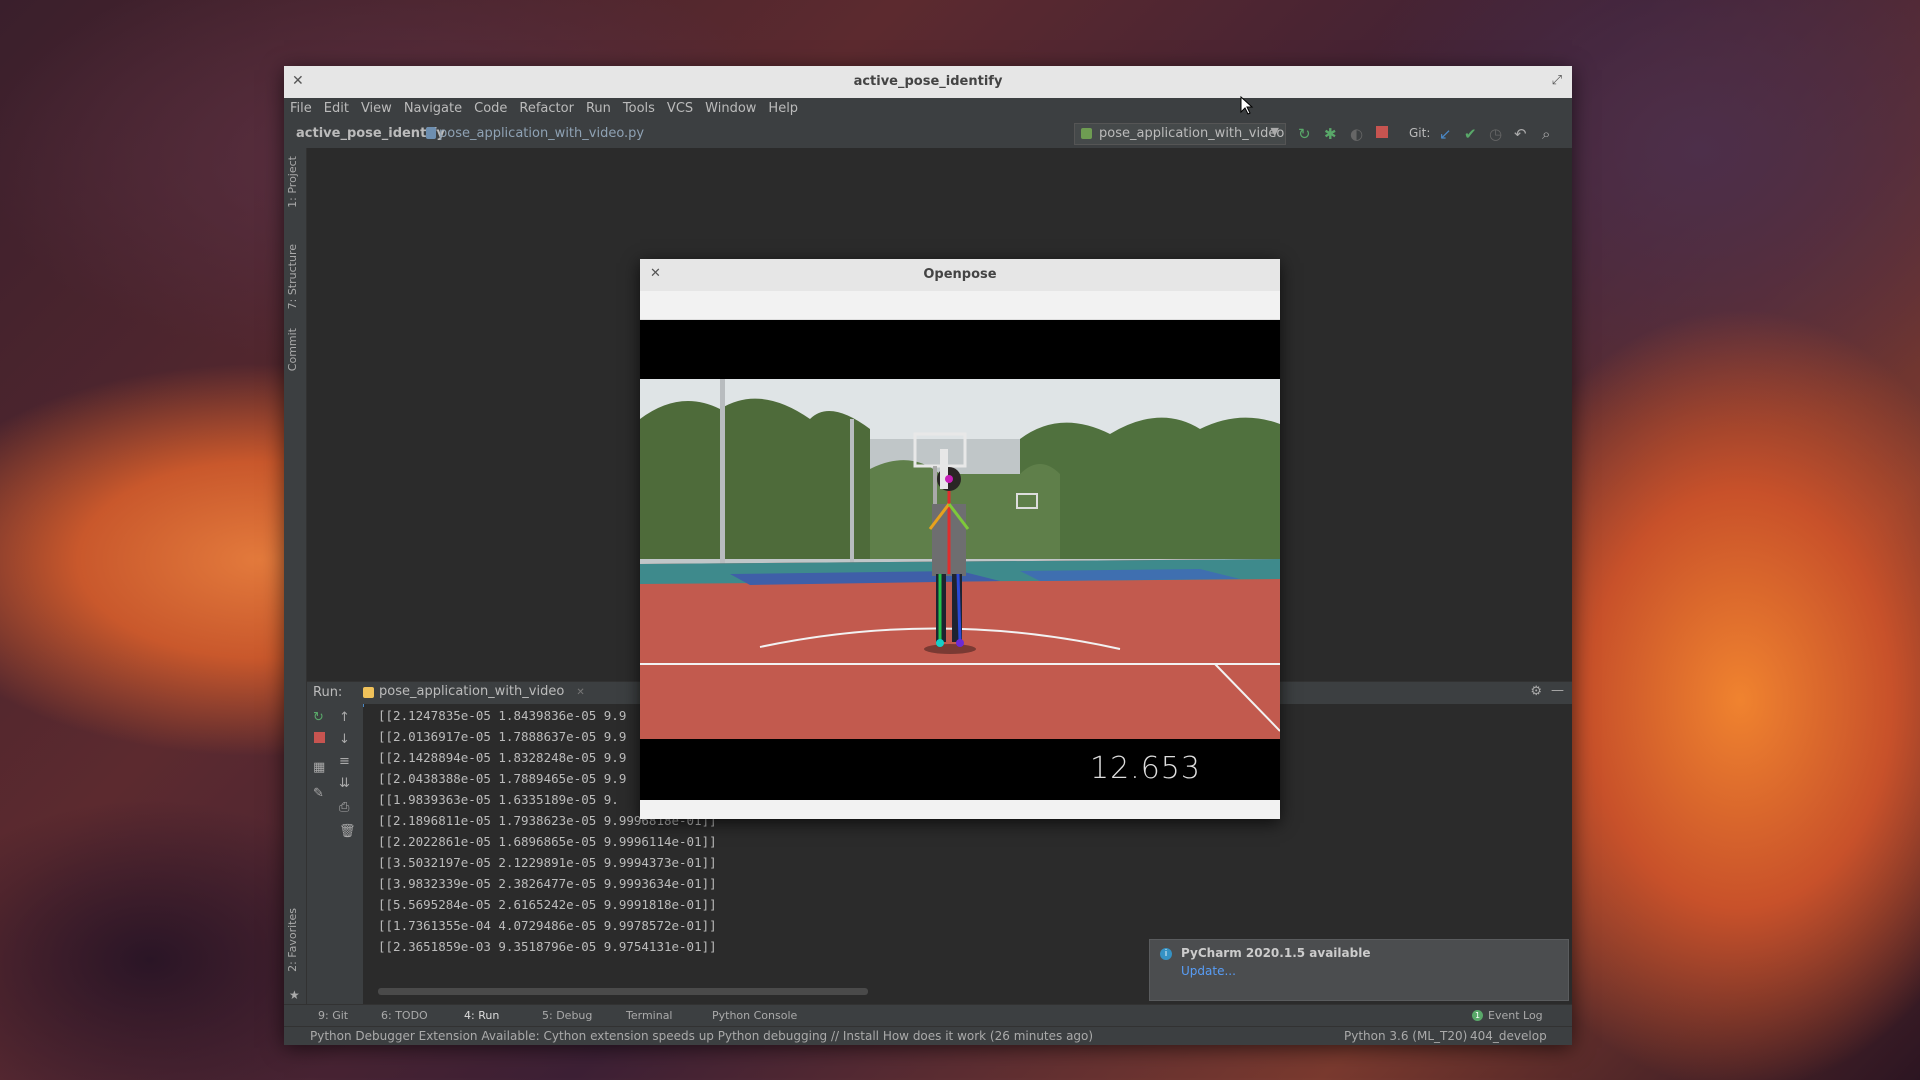 Image resolution: width=1920 pixels, height=1080 pixels. What do you see at coordinates (960, 809) in the screenshot?
I see `openpose-status-strip` at bounding box center [960, 809].